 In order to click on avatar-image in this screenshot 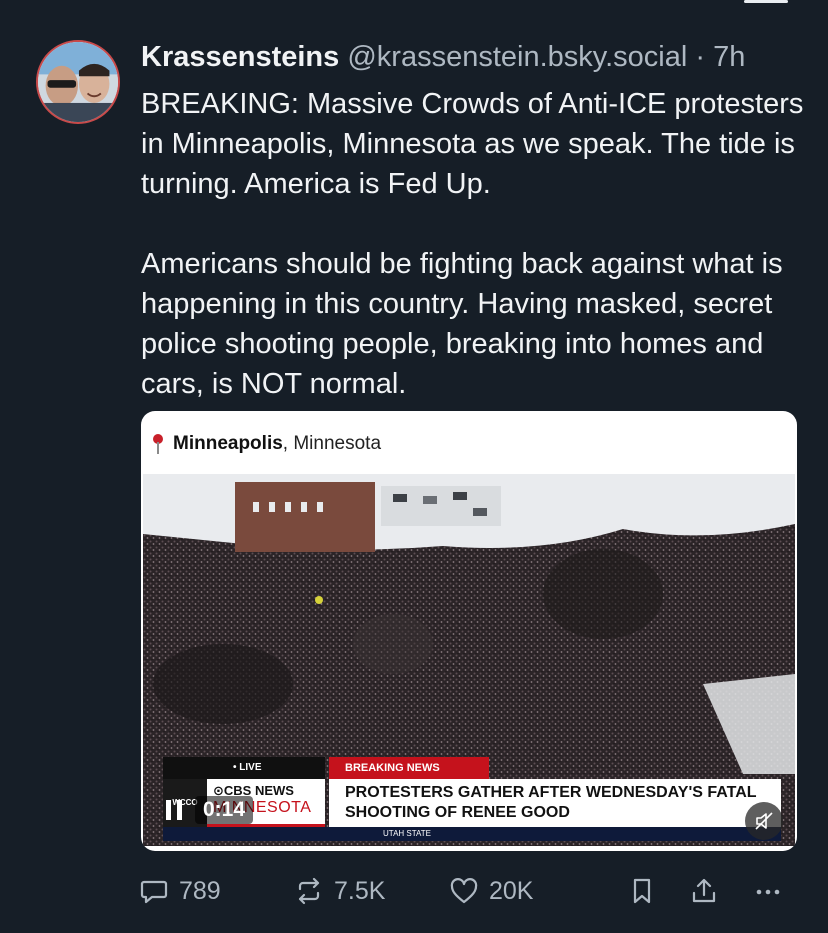, I will do `click(78, 82)`.